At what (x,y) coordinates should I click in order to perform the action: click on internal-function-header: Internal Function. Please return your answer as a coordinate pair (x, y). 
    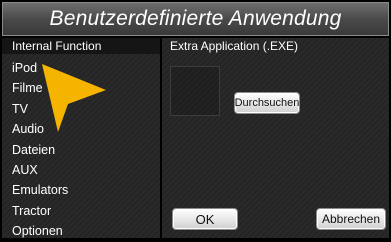
    Looking at the image, I should click on (81, 46).